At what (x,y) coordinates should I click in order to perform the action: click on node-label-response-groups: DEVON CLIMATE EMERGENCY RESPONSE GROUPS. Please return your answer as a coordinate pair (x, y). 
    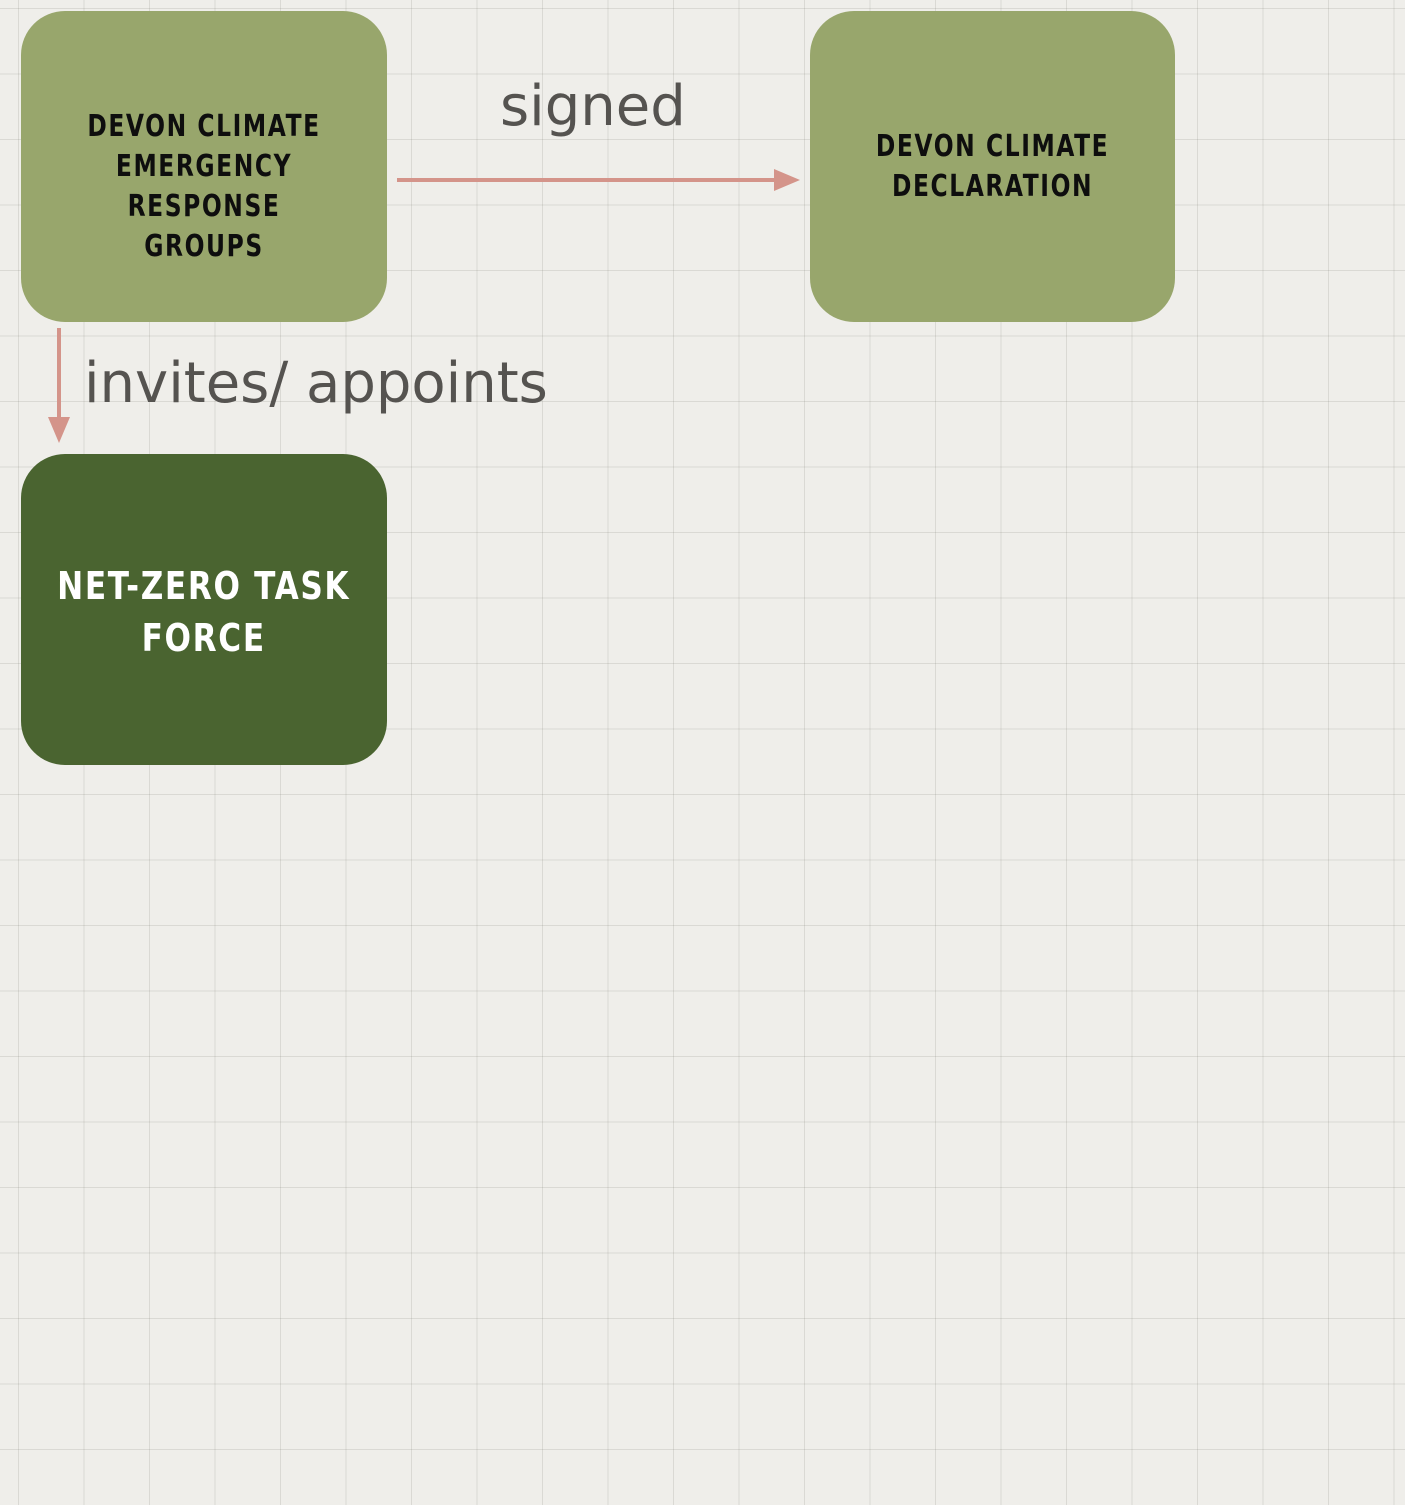
    Looking at the image, I should click on (204, 186).